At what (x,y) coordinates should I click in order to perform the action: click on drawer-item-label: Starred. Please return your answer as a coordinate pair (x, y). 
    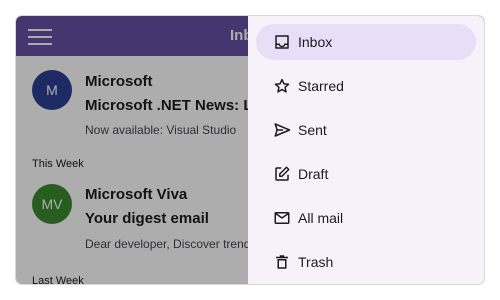
    Looking at the image, I should click on (321, 86).